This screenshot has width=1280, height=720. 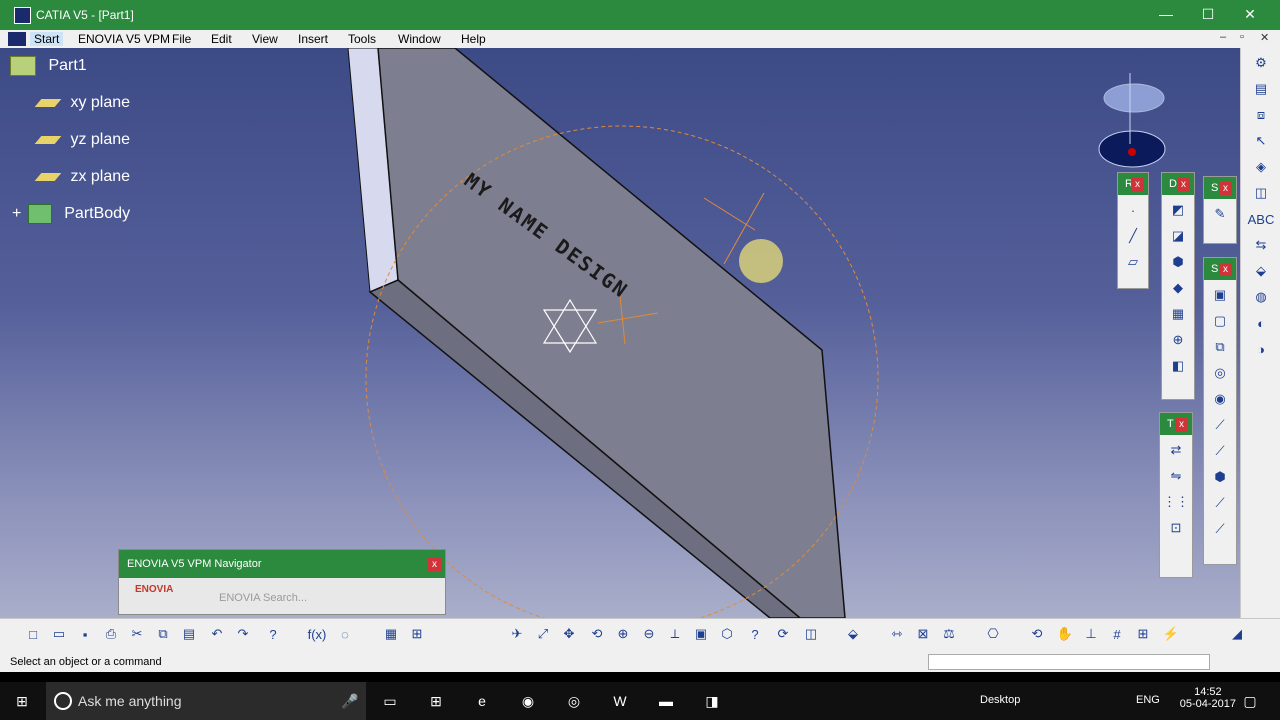 What do you see at coordinates (82, 177) in the screenshot?
I see `tree-item-zx-plane: zx plane` at bounding box center [82, 177].